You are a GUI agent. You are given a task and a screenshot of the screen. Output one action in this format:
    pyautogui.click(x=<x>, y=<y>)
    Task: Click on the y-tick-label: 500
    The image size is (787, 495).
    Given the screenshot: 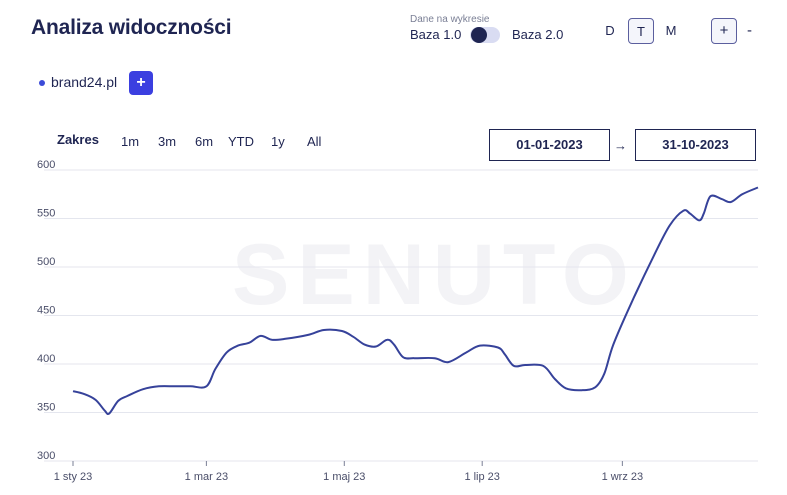 What is the action you would take?
    pyautogui.click(x=46, y=262)
    